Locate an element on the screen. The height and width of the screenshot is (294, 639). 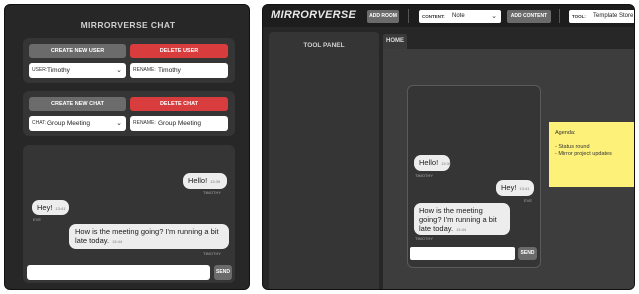
note-line: - Mirror project updates is located at coordinates (583, 154).